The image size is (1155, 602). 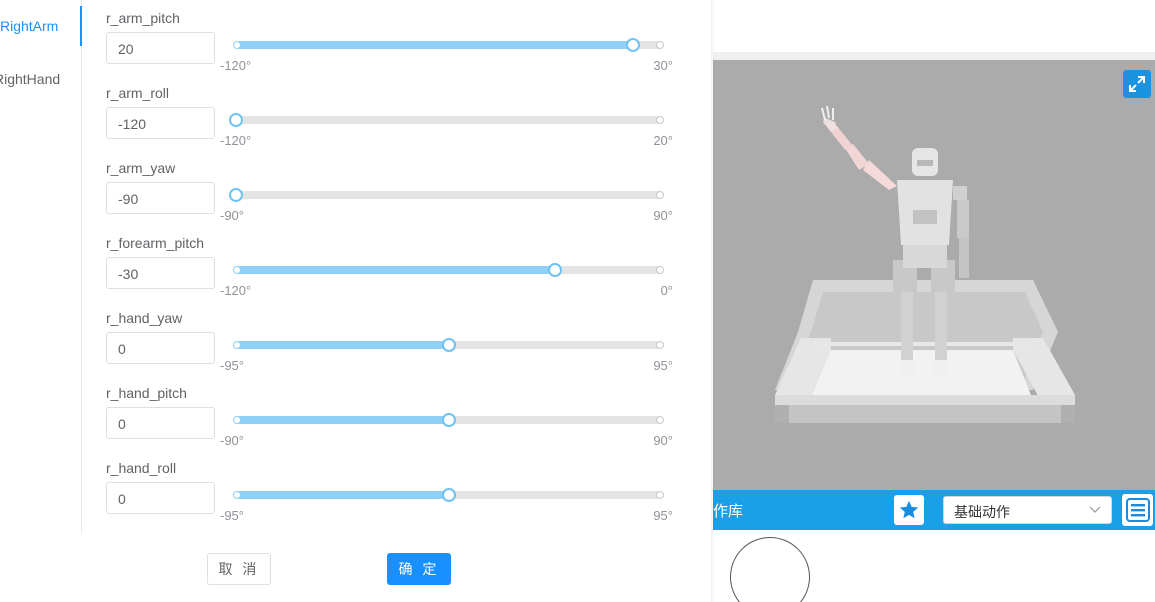 I want to click on favorite-button, so click(x=909, y=510).